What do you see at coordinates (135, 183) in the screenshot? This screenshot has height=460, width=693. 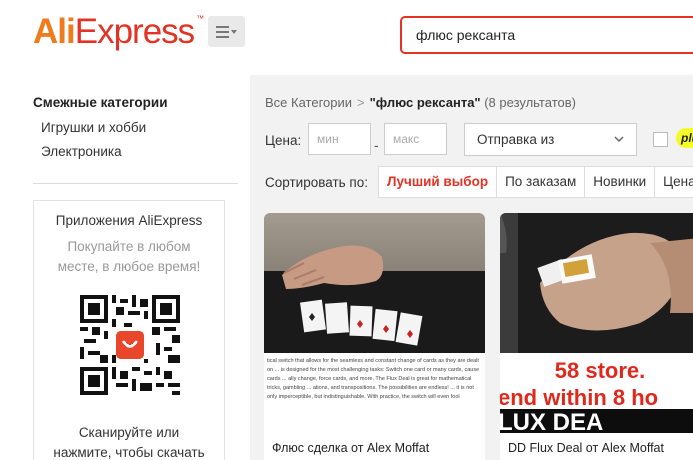 I see `sidebar-divider` at bounding box center [135, 183].